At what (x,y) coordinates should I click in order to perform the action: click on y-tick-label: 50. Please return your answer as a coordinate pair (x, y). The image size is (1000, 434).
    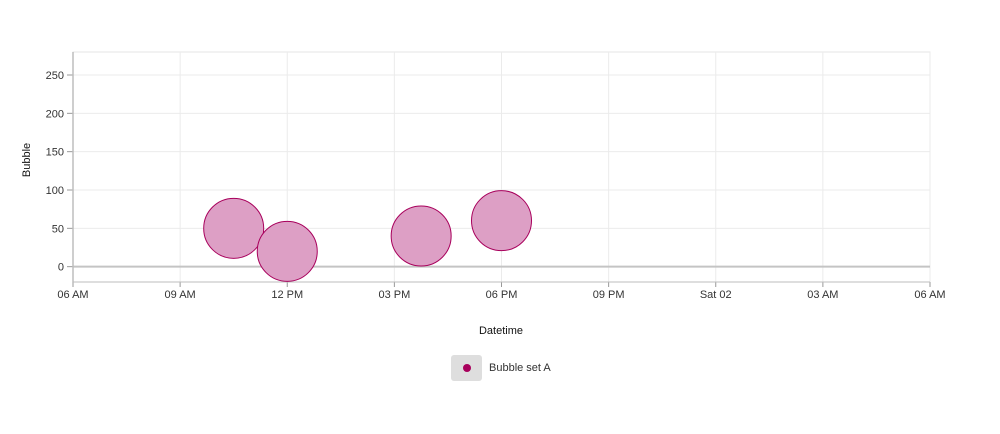
    Looking at the image, I should click on (58, 229).